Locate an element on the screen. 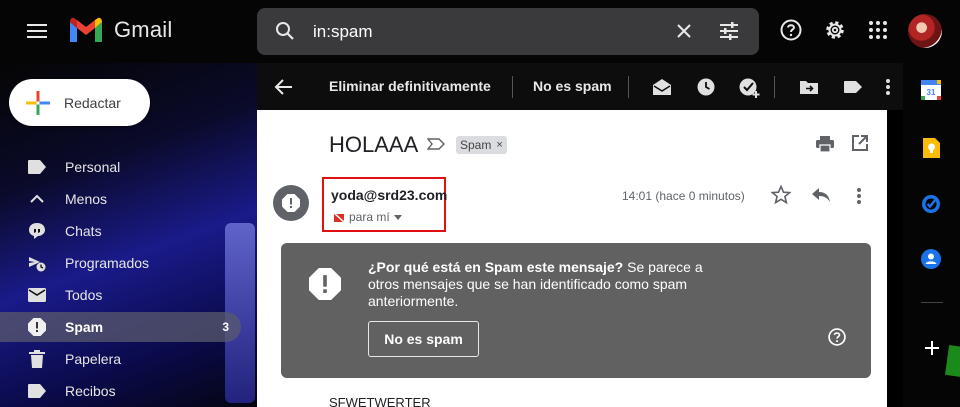  svg-text: 31 is located at coordinates (931, 92).